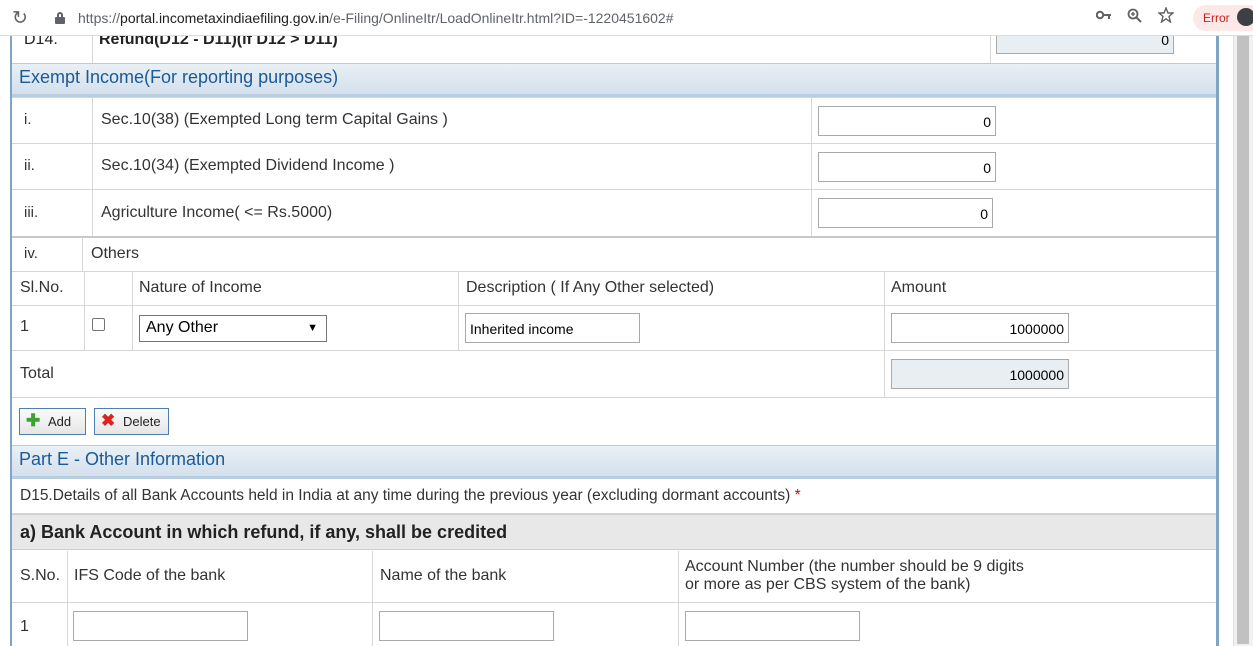 The image size is (1253, 646). Describe the element at coordinates (466, 626) in the screenshot. I see `bank-name-input` at that location.